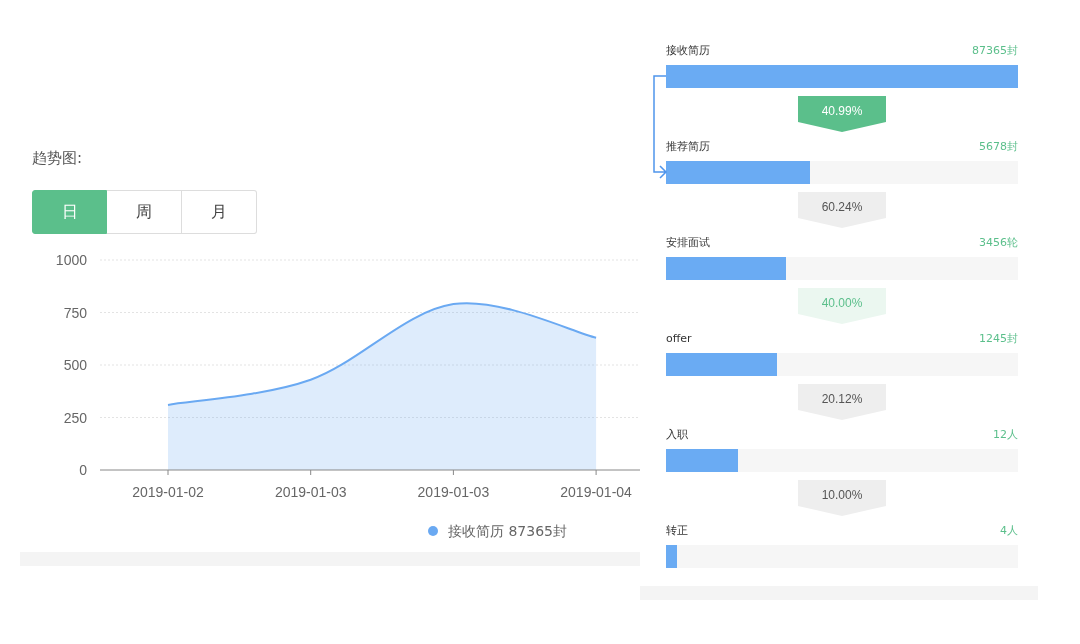 This screenshot has width=1080, height=644. I want to click on stage-count: 4人, so click(1009, 531).